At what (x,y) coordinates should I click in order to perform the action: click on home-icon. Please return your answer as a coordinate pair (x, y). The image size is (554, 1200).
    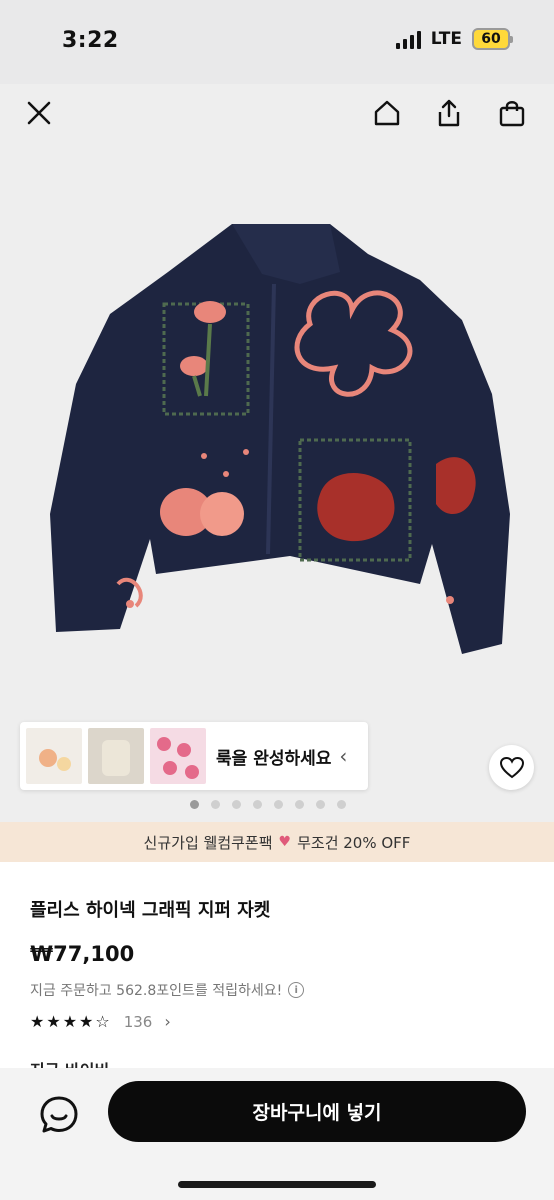
    Looking at the image, I should click on (387, 113).